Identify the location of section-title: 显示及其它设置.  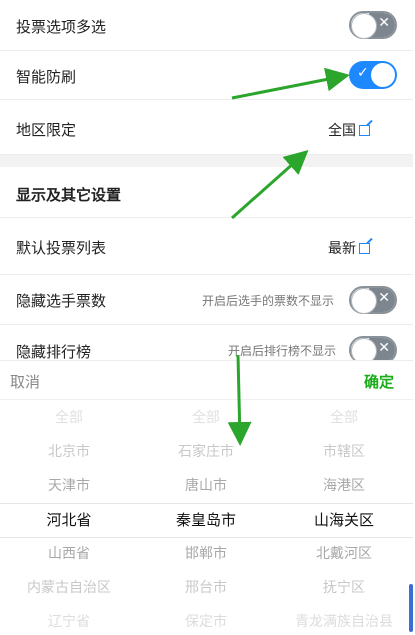
(69, 195).